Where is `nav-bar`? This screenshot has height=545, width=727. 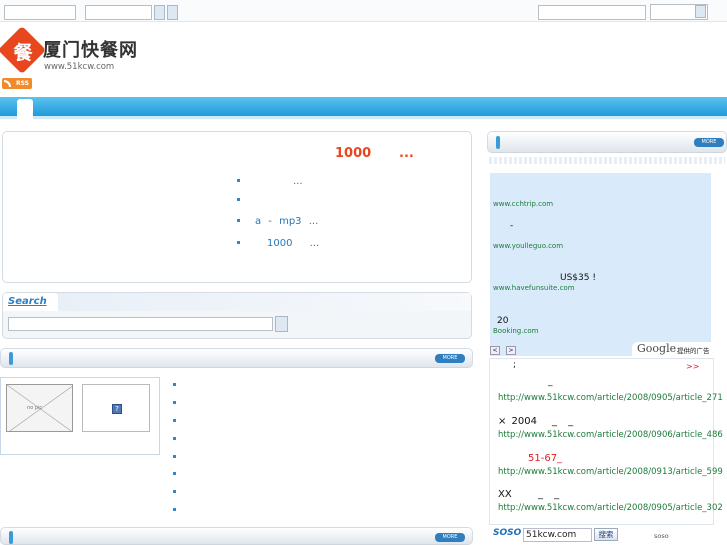 nav-bar is located at coordinates (363, 108).